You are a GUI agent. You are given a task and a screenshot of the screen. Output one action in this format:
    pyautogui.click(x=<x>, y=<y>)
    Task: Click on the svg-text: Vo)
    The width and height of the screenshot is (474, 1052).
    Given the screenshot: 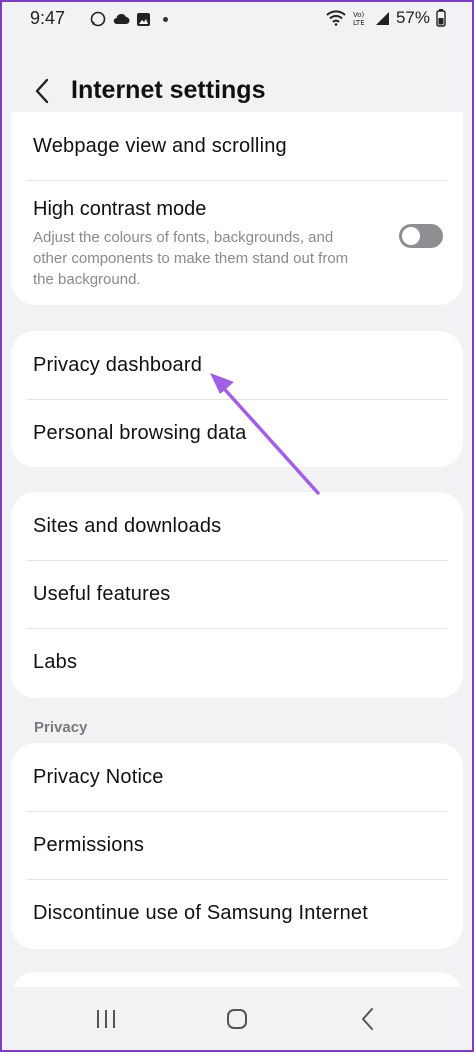 What is the action you would take?
    pyautogui.click(x=359, y=15)
    